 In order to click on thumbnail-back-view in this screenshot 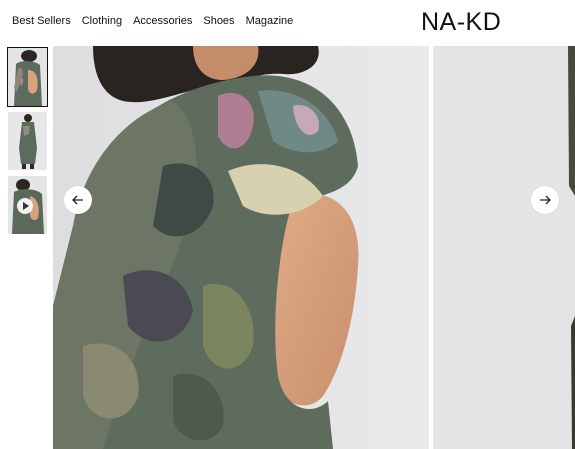, I will do `click(27, 77)`.